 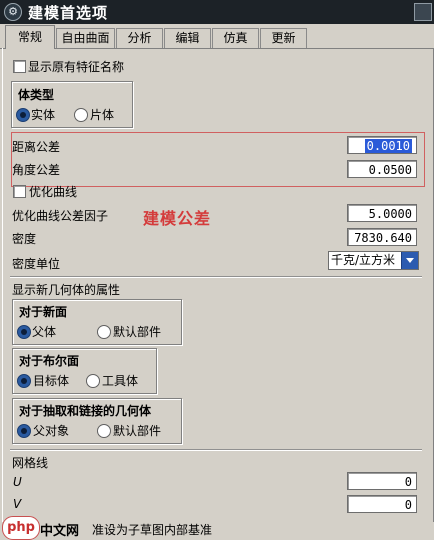 I want to click on distance-tolerance-input: 0.0010, so click(x=382, y=145).